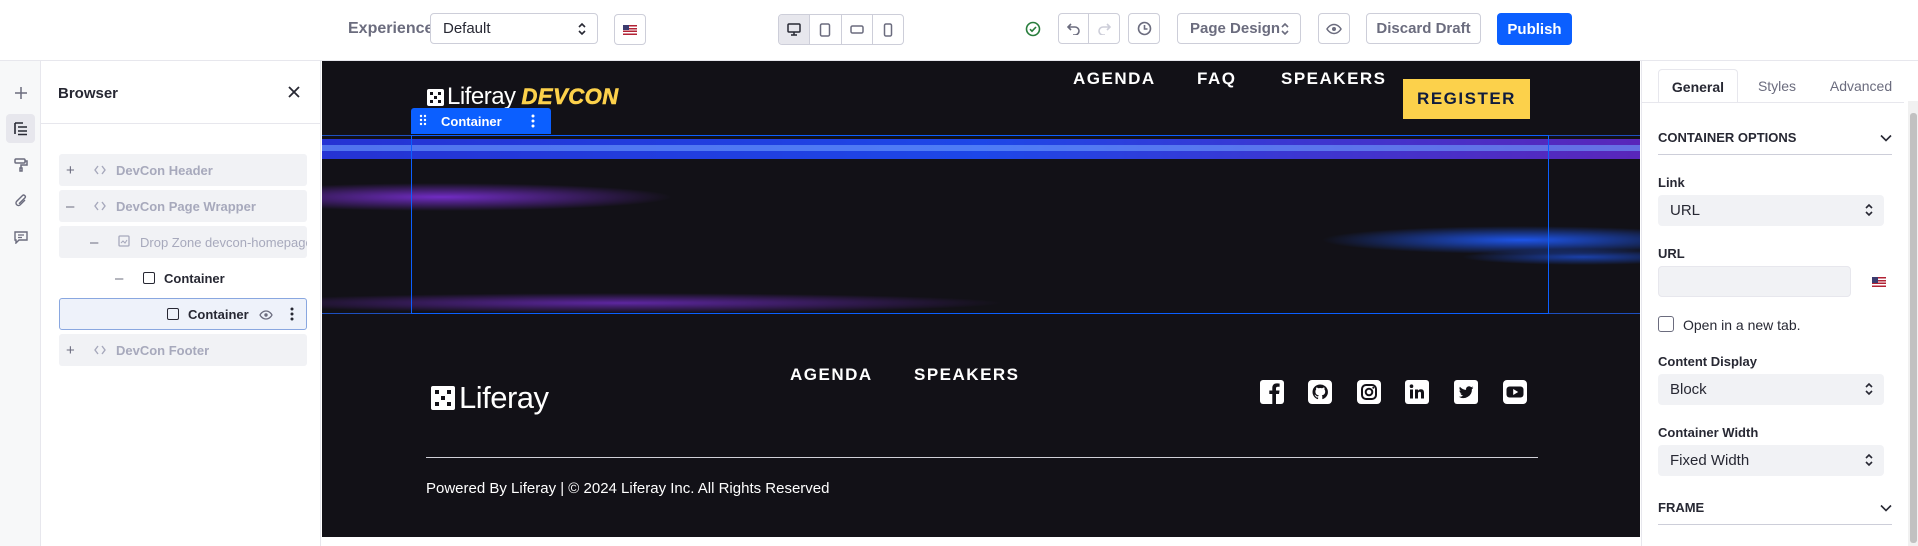  What do you see at coordinates (1771, 389) in the screenshot?
I see `content-display-select: Block` at bounding box center [1771, 389].